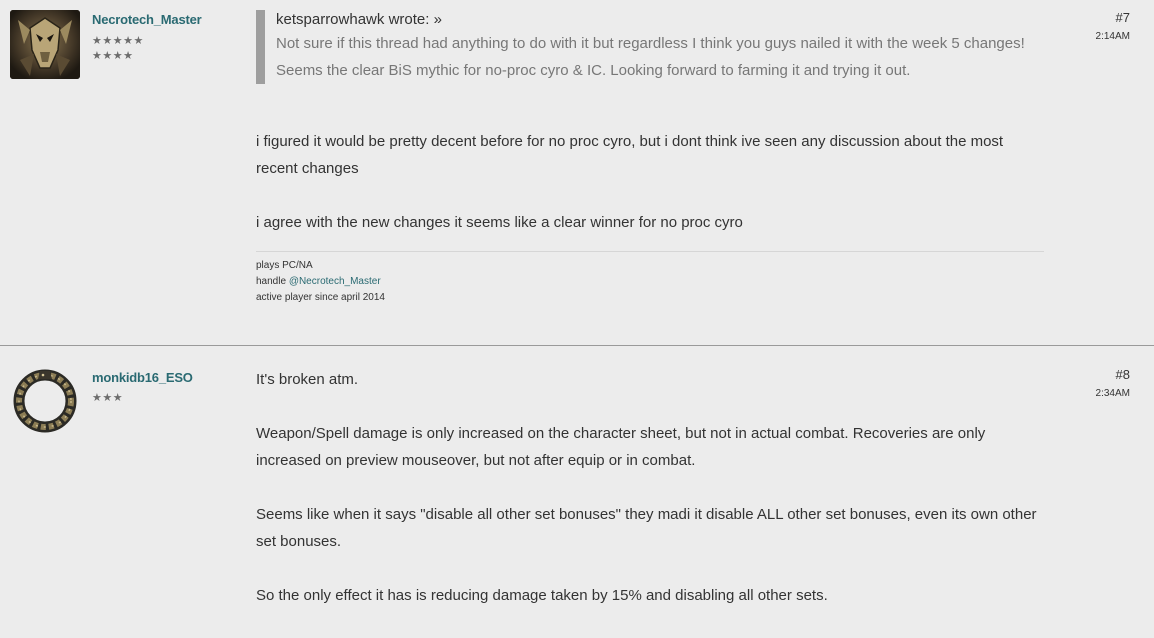 The image size is (1154, 638). What do you see at coordinates (113, 56) in the screenshot?
I see `rank-stars-row: ★★★★` at bounding box center [113, 56].